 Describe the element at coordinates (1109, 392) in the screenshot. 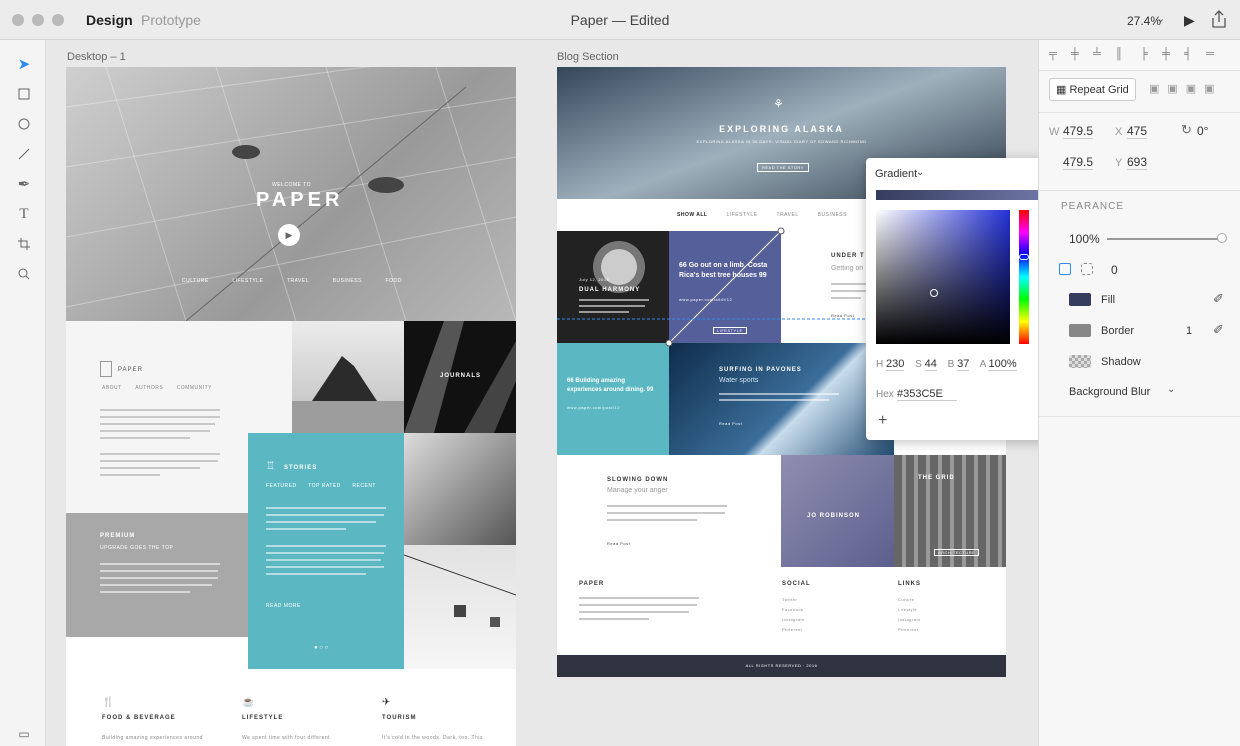

I see `background-blur-label: Background Blur` at that location.